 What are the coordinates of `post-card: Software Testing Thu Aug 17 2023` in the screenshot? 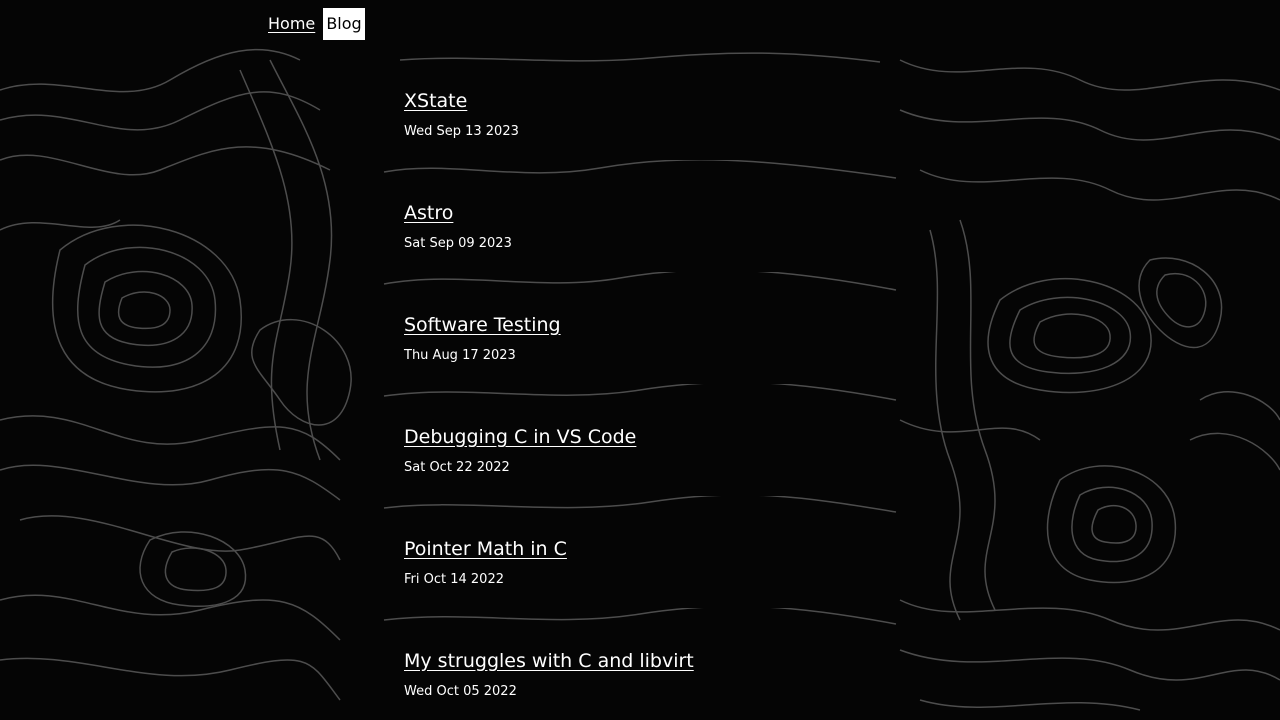 It's located at (640, 340).